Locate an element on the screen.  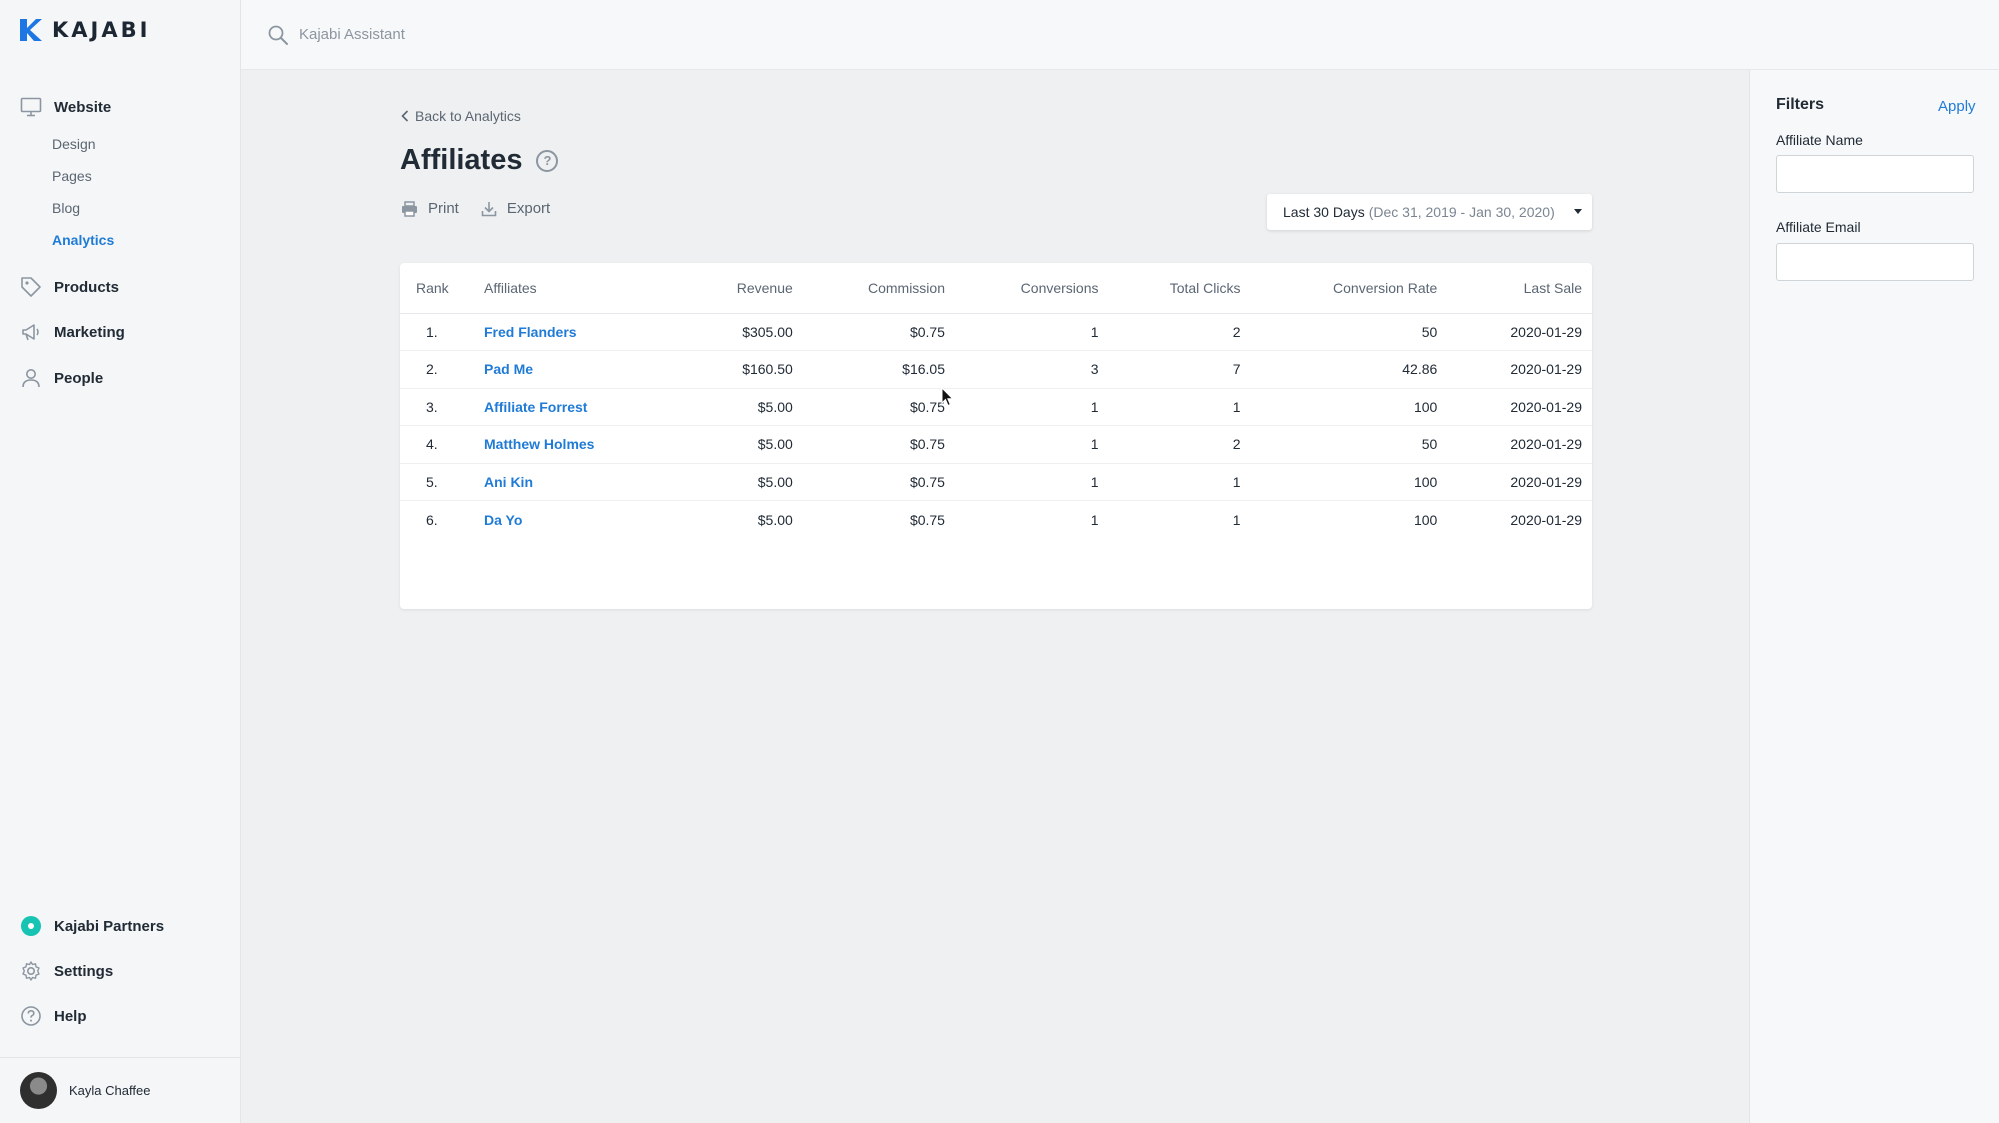
print-label: Print is located at coordinates (443, 208).